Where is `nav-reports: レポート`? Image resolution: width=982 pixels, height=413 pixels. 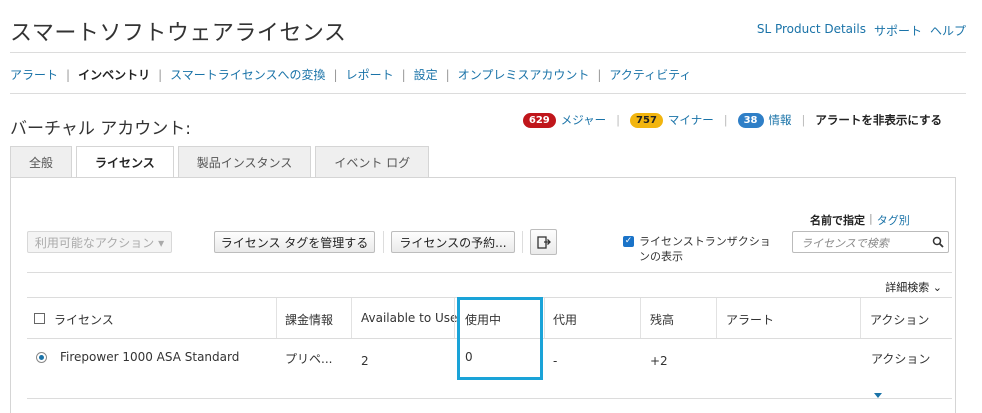
nav-reports: レポート is located at coordinates (370, 74).